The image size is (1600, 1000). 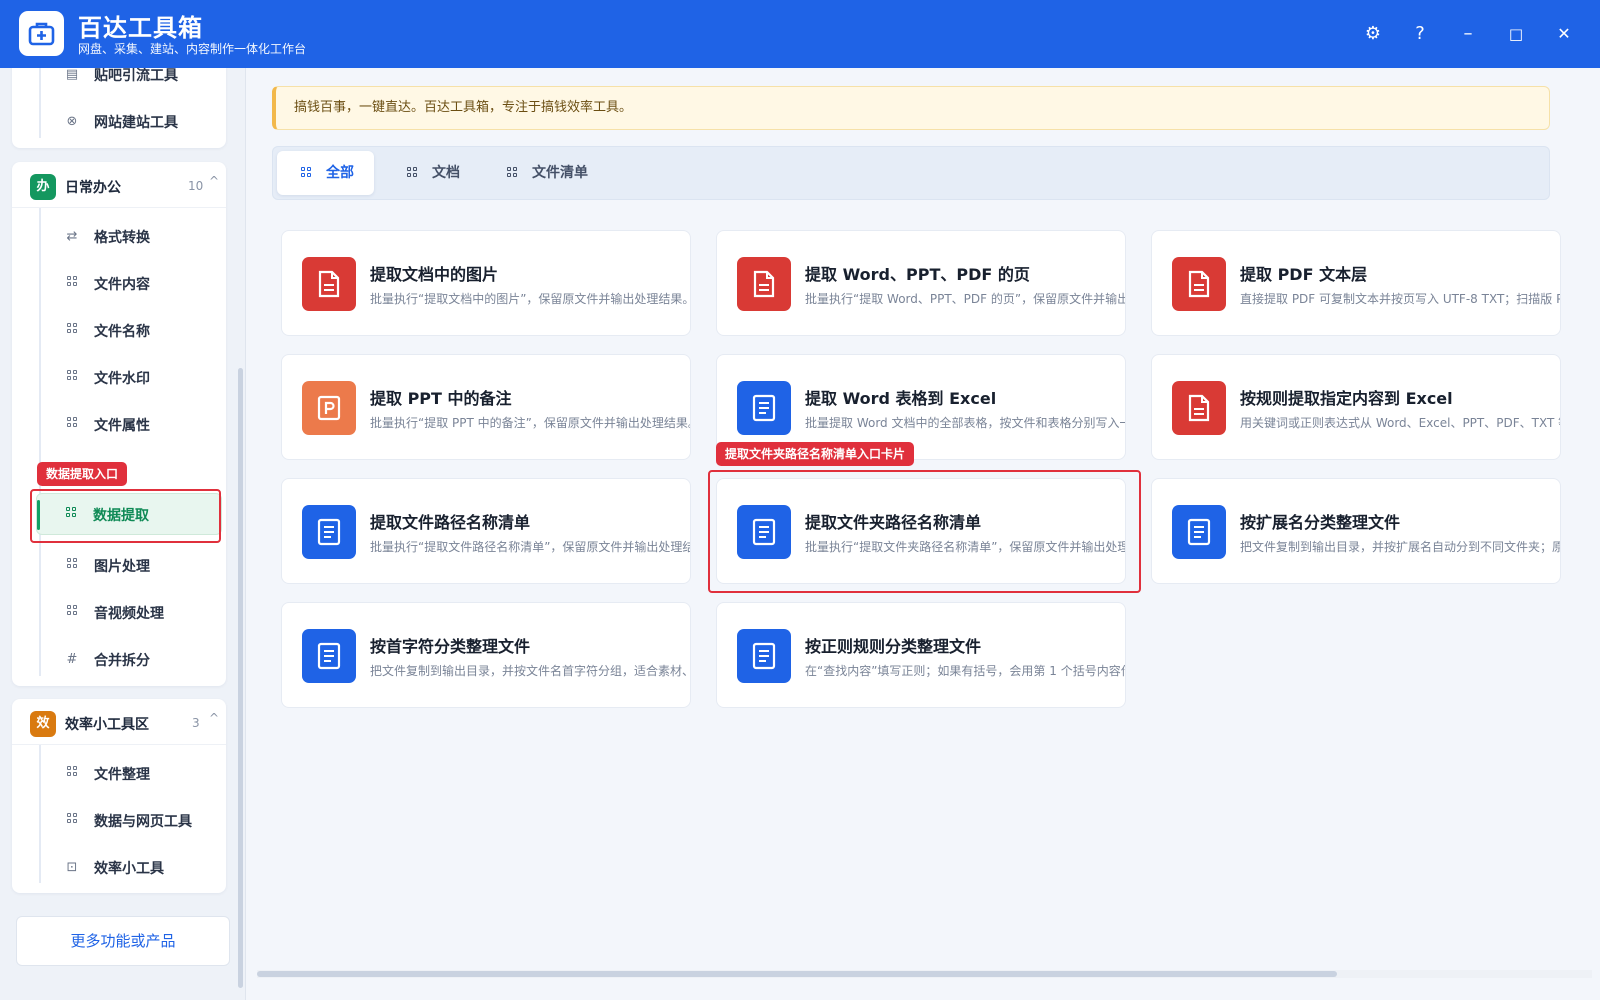 I want to click on sidebar-item-label: 图片处理, so click(x=122, y=567).